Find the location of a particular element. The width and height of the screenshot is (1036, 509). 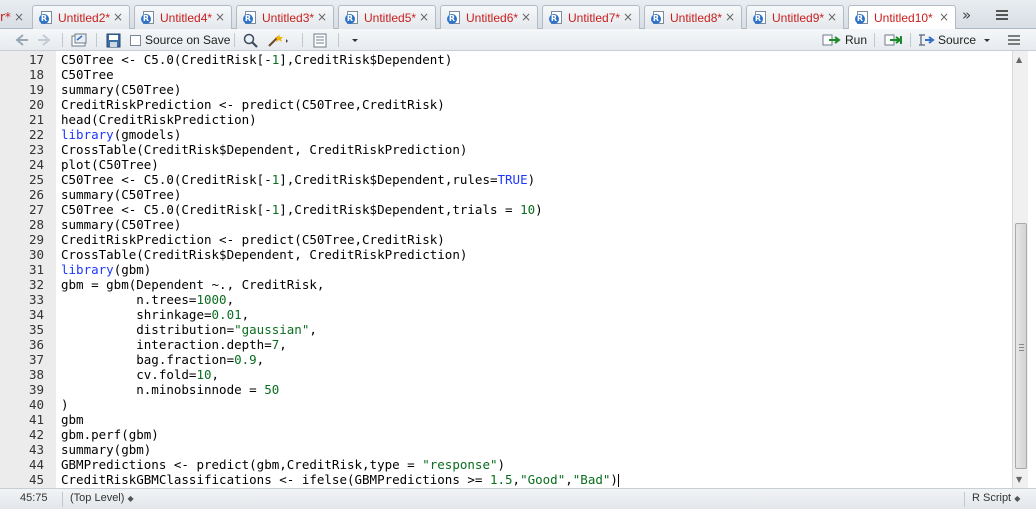

line-code: plot(C50Tree) is located at coordinates (110, 164).